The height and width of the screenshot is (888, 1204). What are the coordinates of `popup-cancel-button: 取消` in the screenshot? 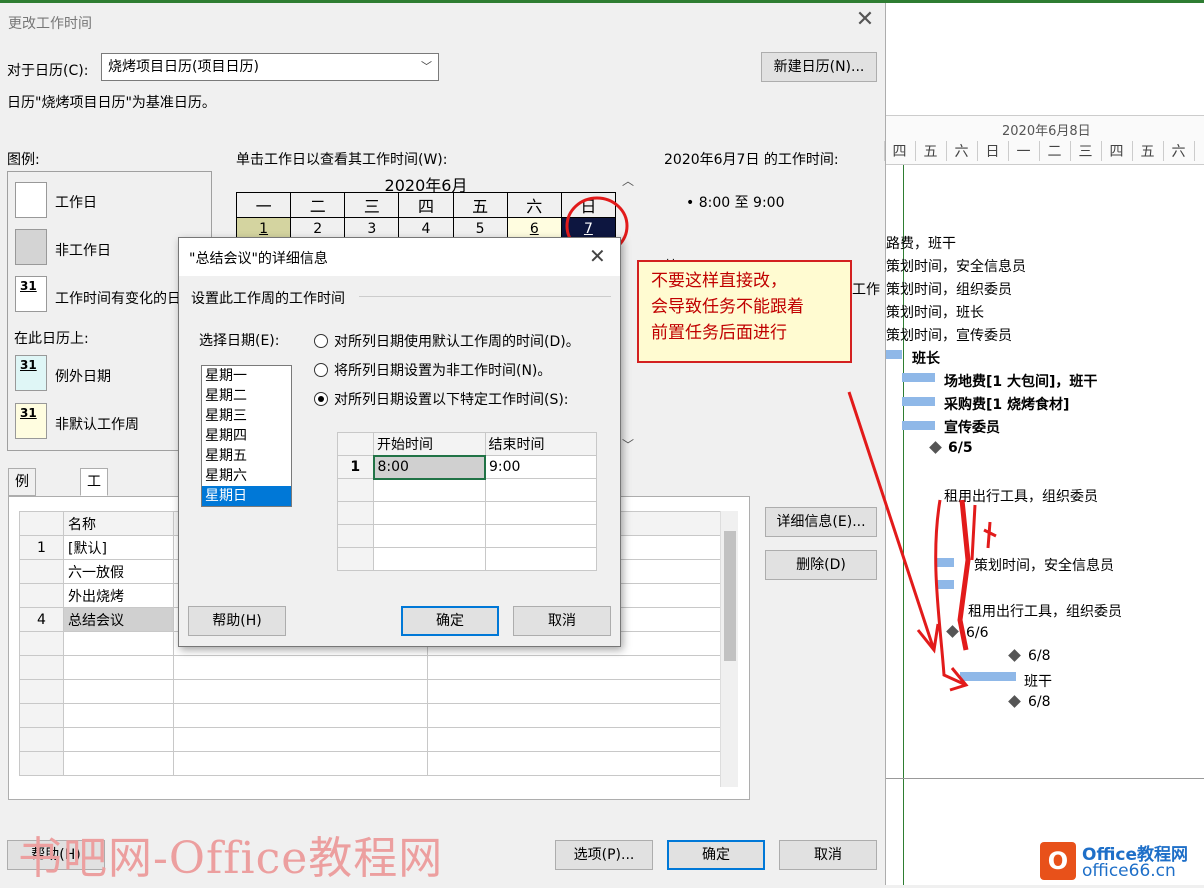 It's located at (562, 621).